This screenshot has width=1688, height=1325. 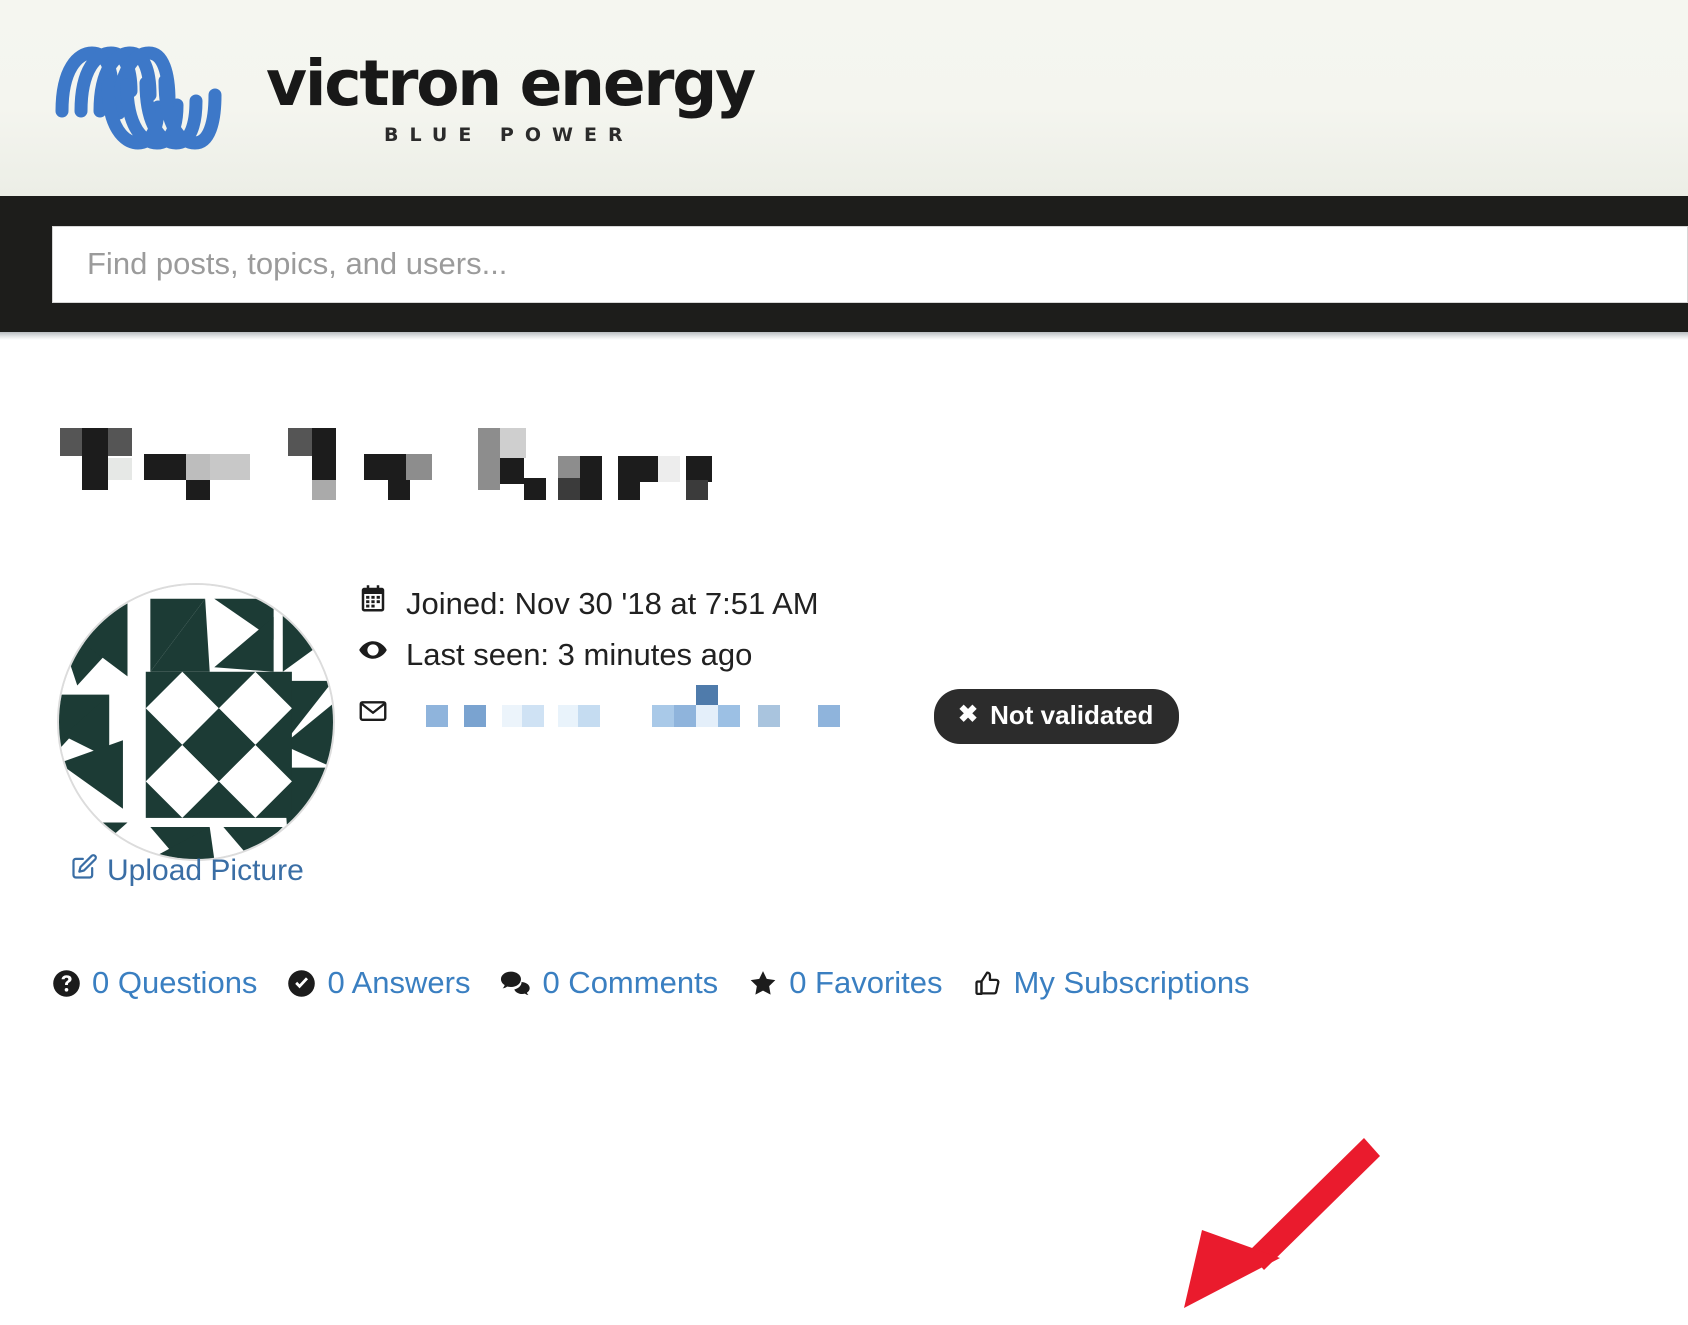 I want to click on stat-favorites: 0 Favorites, so click(x=845, y=983).